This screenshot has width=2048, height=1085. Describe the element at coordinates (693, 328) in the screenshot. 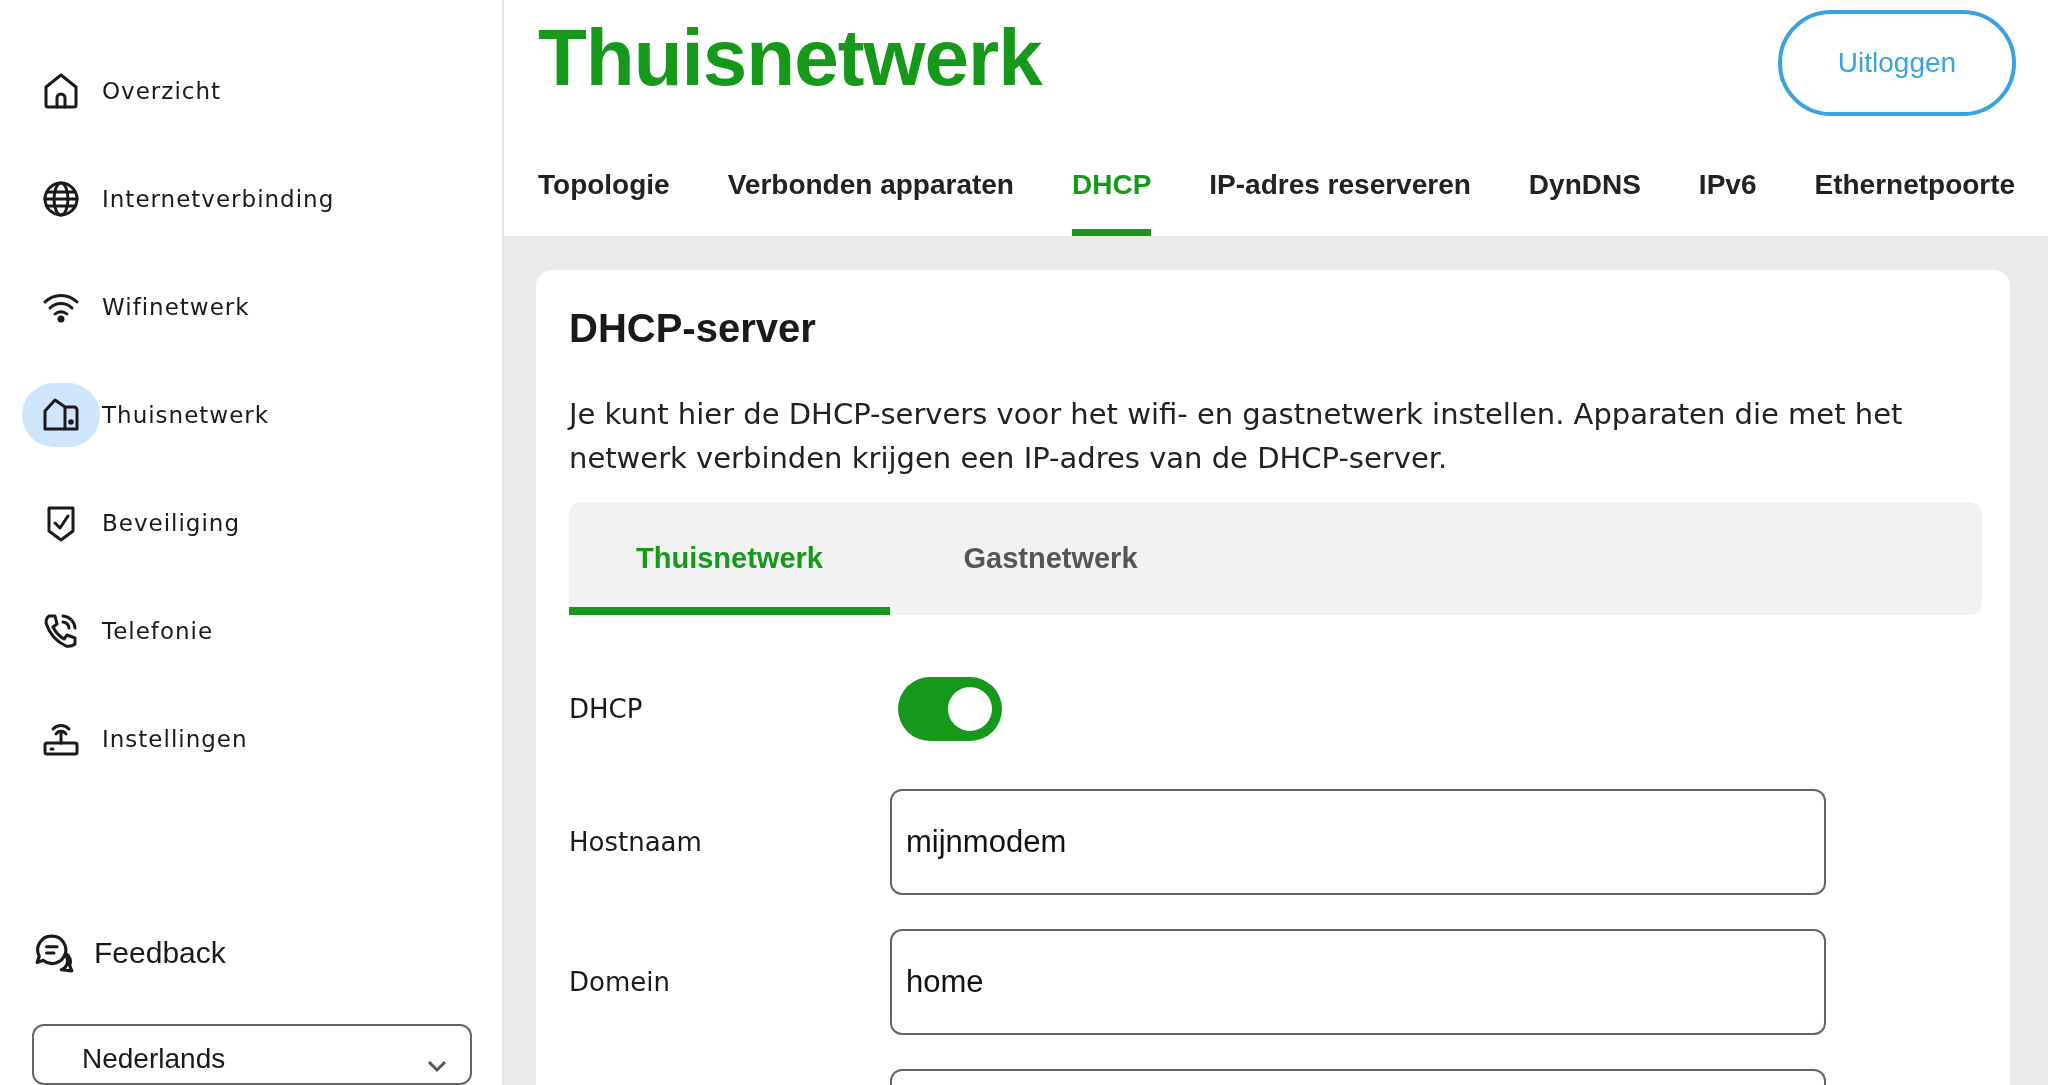

I see `card-title: DHCP-server` at that location.